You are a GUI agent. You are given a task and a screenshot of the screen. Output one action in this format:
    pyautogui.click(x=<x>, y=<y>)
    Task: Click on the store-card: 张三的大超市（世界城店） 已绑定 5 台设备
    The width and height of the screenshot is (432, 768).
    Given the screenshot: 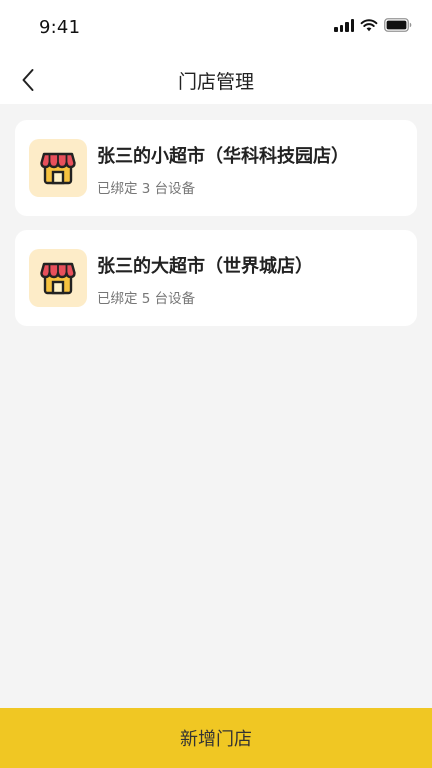 What is the action you would take?
    pyautogui.click(x=216, y=278)
    